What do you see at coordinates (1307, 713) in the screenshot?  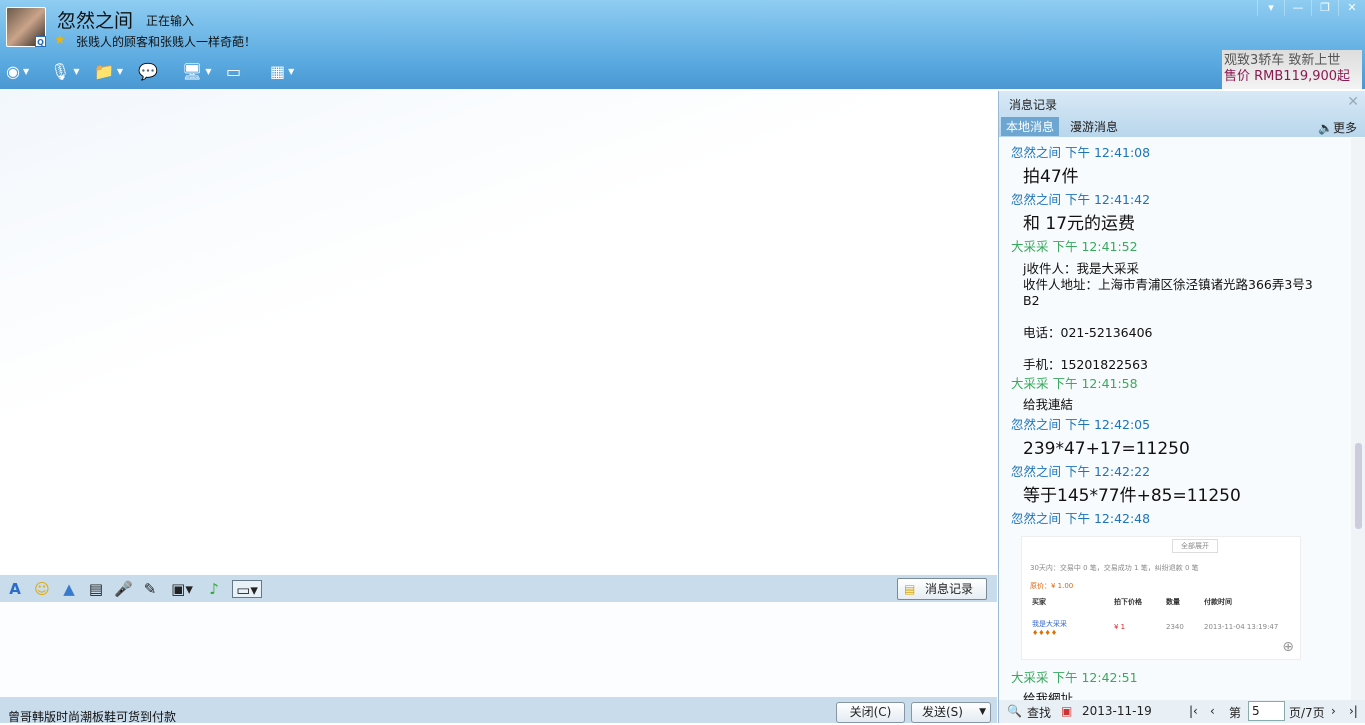 I see `page-total: 页/7页` at bounding box center [1307, 713].